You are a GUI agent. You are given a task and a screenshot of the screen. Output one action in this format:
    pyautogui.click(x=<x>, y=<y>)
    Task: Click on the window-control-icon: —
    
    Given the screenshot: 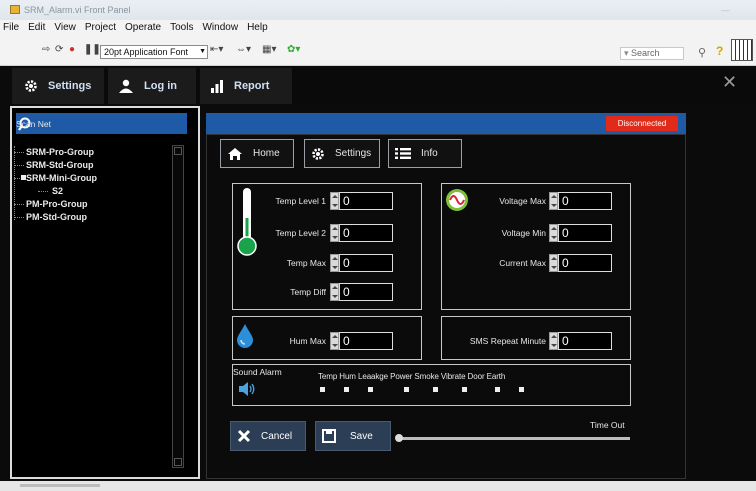 What is the action you would take?
    pyautogui.click(x=725, y=10)
    